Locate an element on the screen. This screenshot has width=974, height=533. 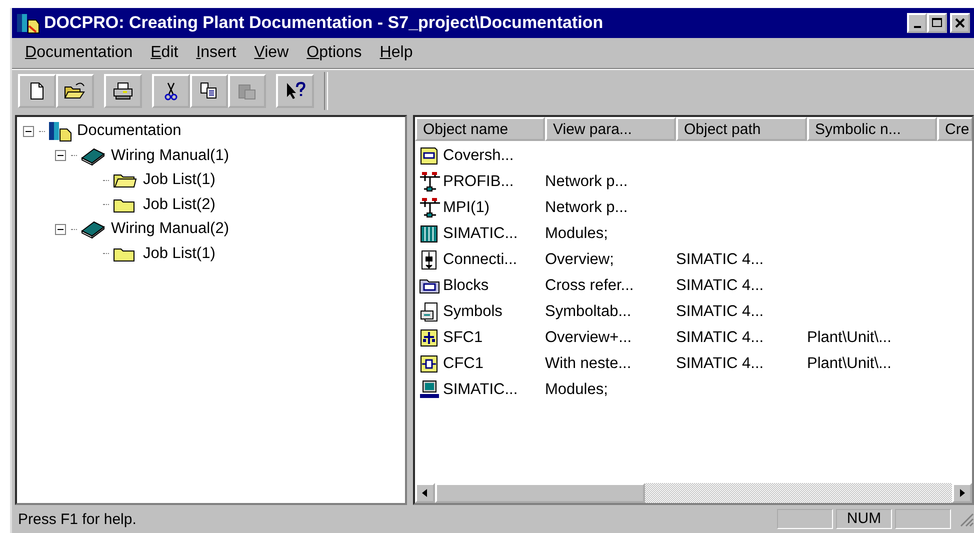
maximize-button is located at coordinates (937, 23).